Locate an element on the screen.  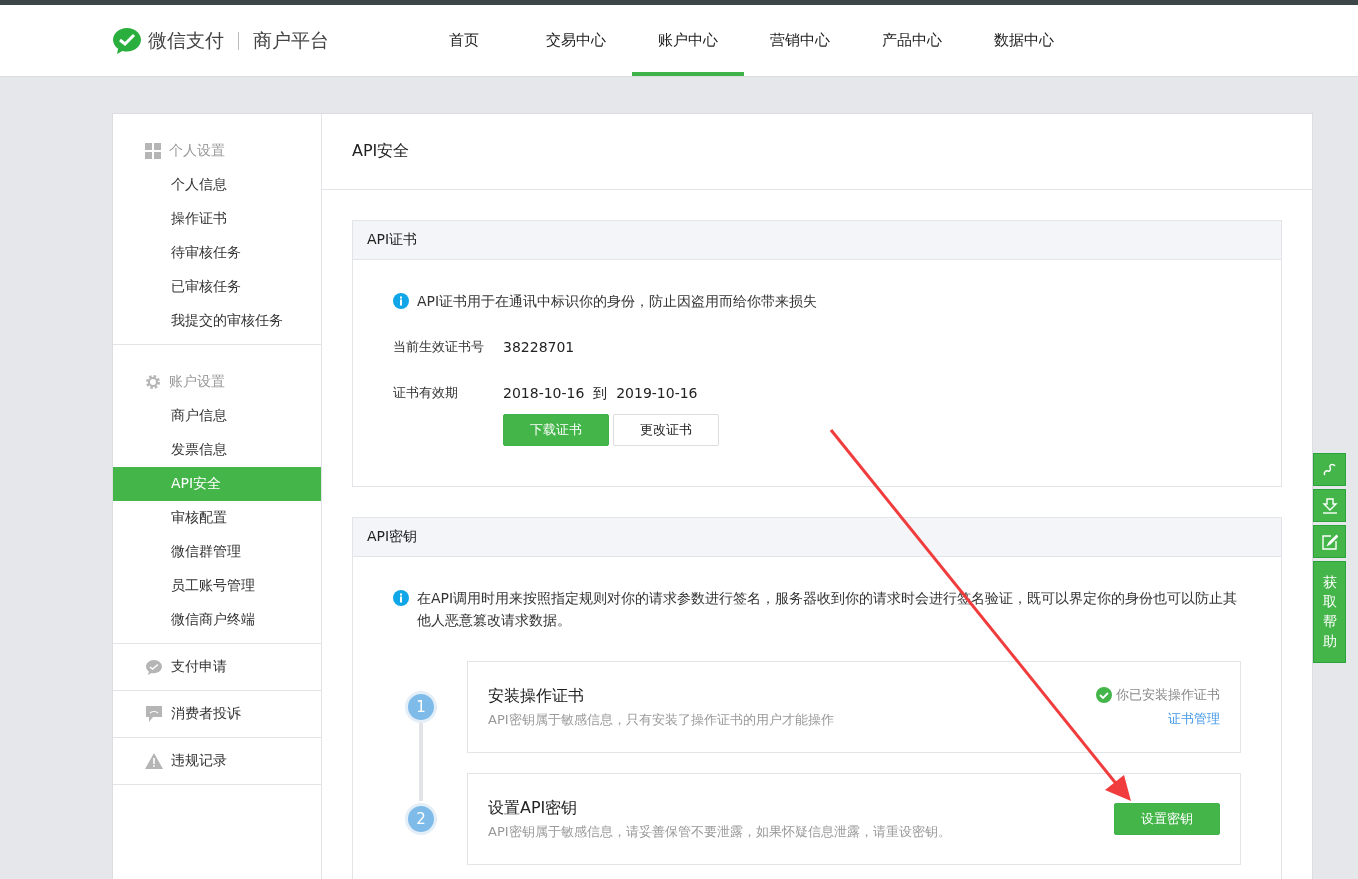
sidebar-group-label: 个人设置 is located at coordinates (197, 151).